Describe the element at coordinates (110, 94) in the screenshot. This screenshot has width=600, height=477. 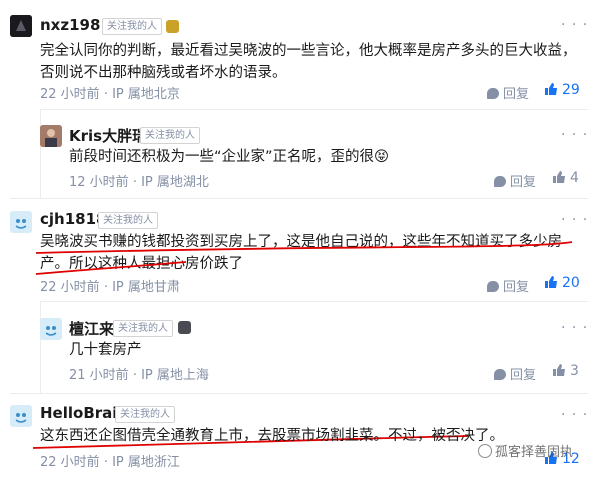
I see `comment-meta: 22 小时前 · IP 属地北京` at that location.